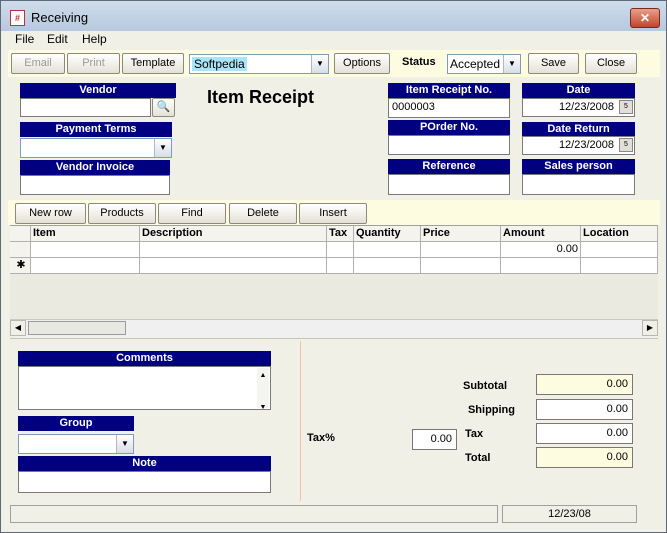 The width and height of the screenshot is (667, 533). I want to click on close-window-icon: ✕, so click(645, 18).